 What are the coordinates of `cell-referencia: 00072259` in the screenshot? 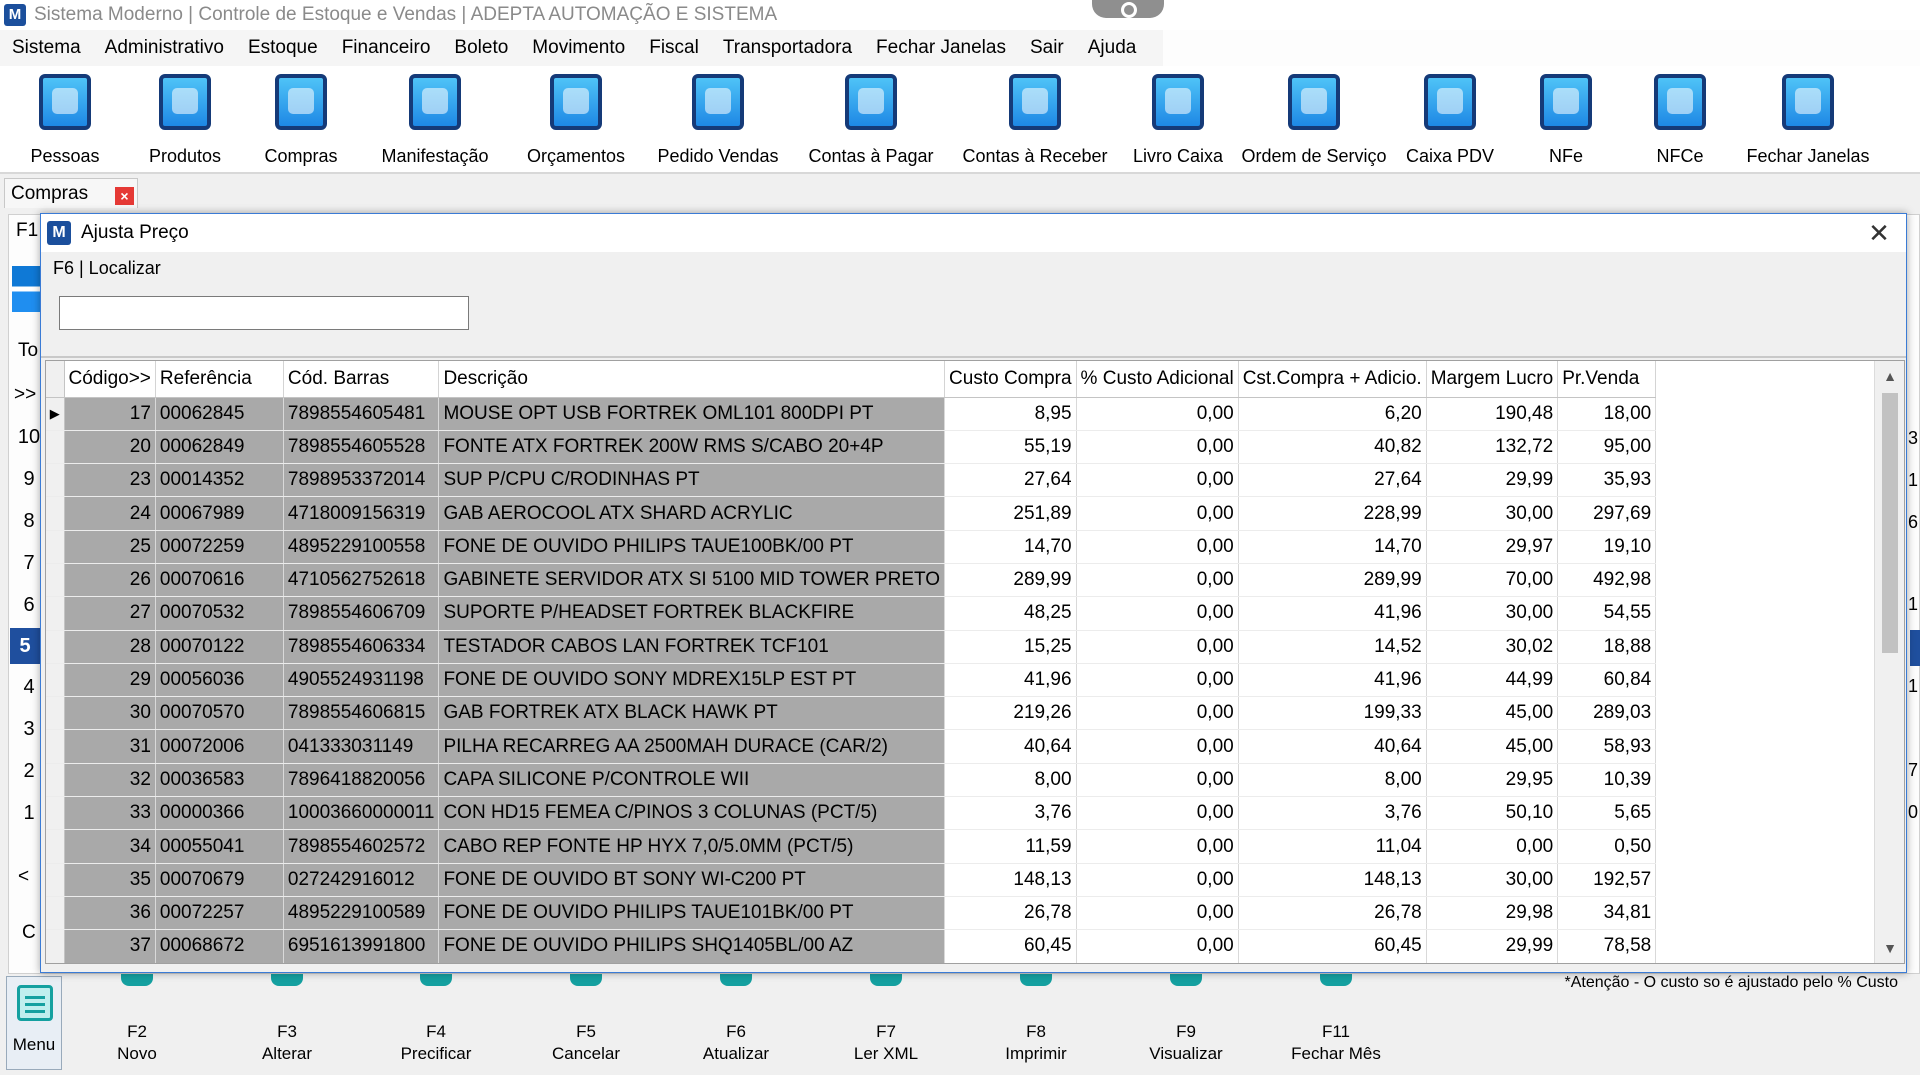 It's located at (219, 547).